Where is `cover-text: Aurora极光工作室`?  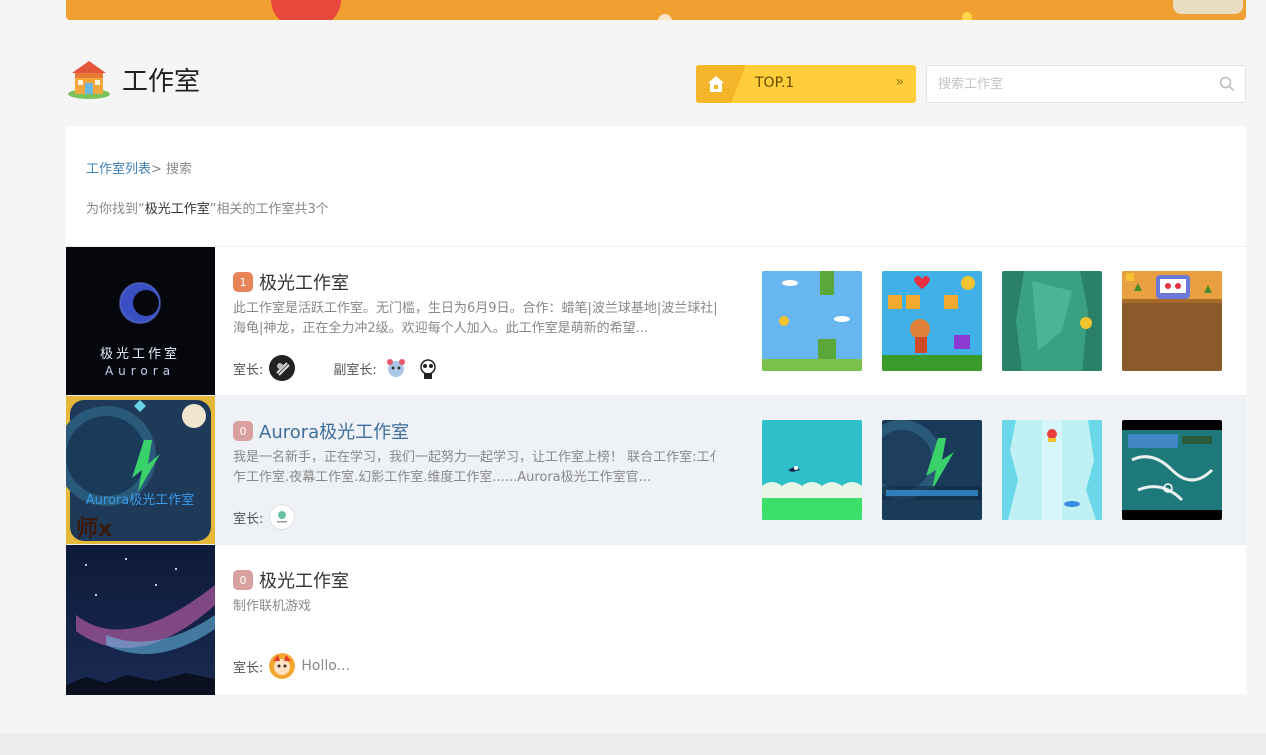
cover-text: Aurora极光工作室 is located at coordinates (140, 500).